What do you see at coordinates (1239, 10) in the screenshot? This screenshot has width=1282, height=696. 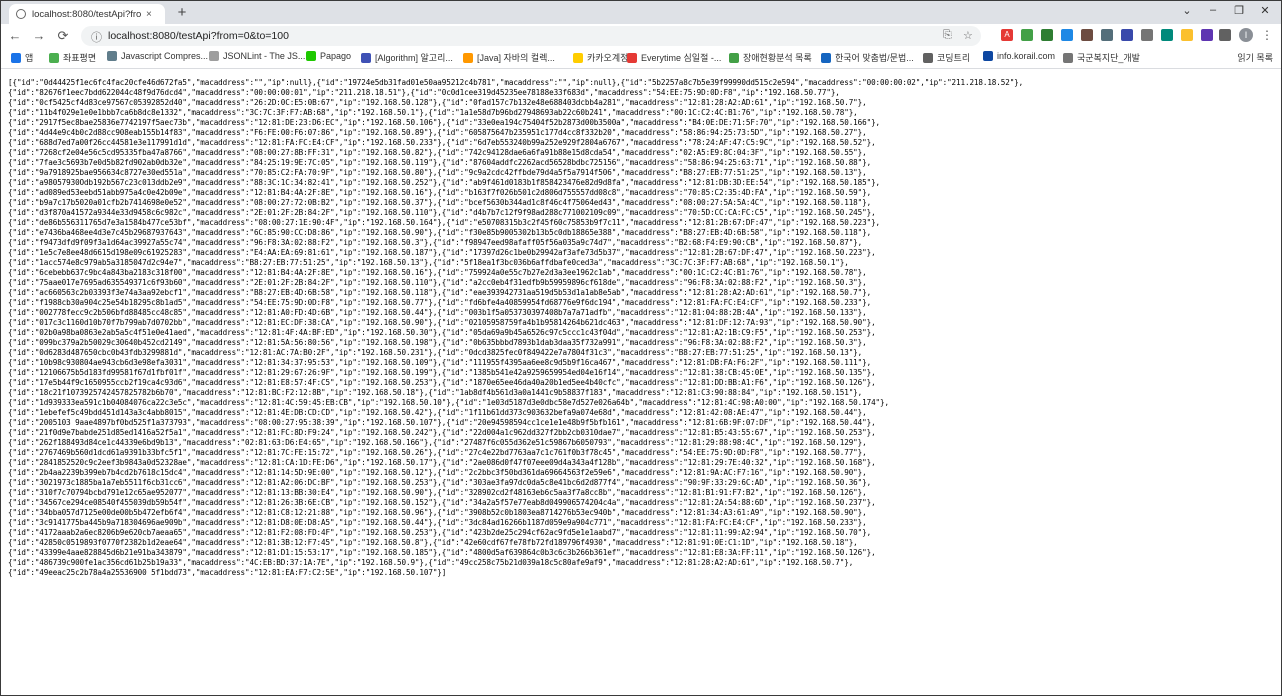 I see `restore-icon: ❐` at bounding box center [1239, 10].